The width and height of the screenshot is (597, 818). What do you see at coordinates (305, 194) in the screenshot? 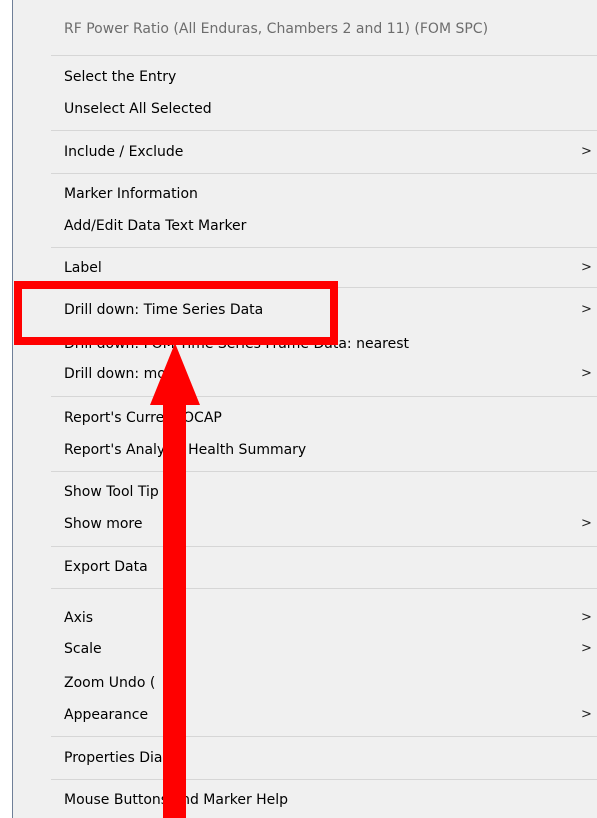
I see `menu-item-marker-information: Marker Information` at bounding box center [305, 194].